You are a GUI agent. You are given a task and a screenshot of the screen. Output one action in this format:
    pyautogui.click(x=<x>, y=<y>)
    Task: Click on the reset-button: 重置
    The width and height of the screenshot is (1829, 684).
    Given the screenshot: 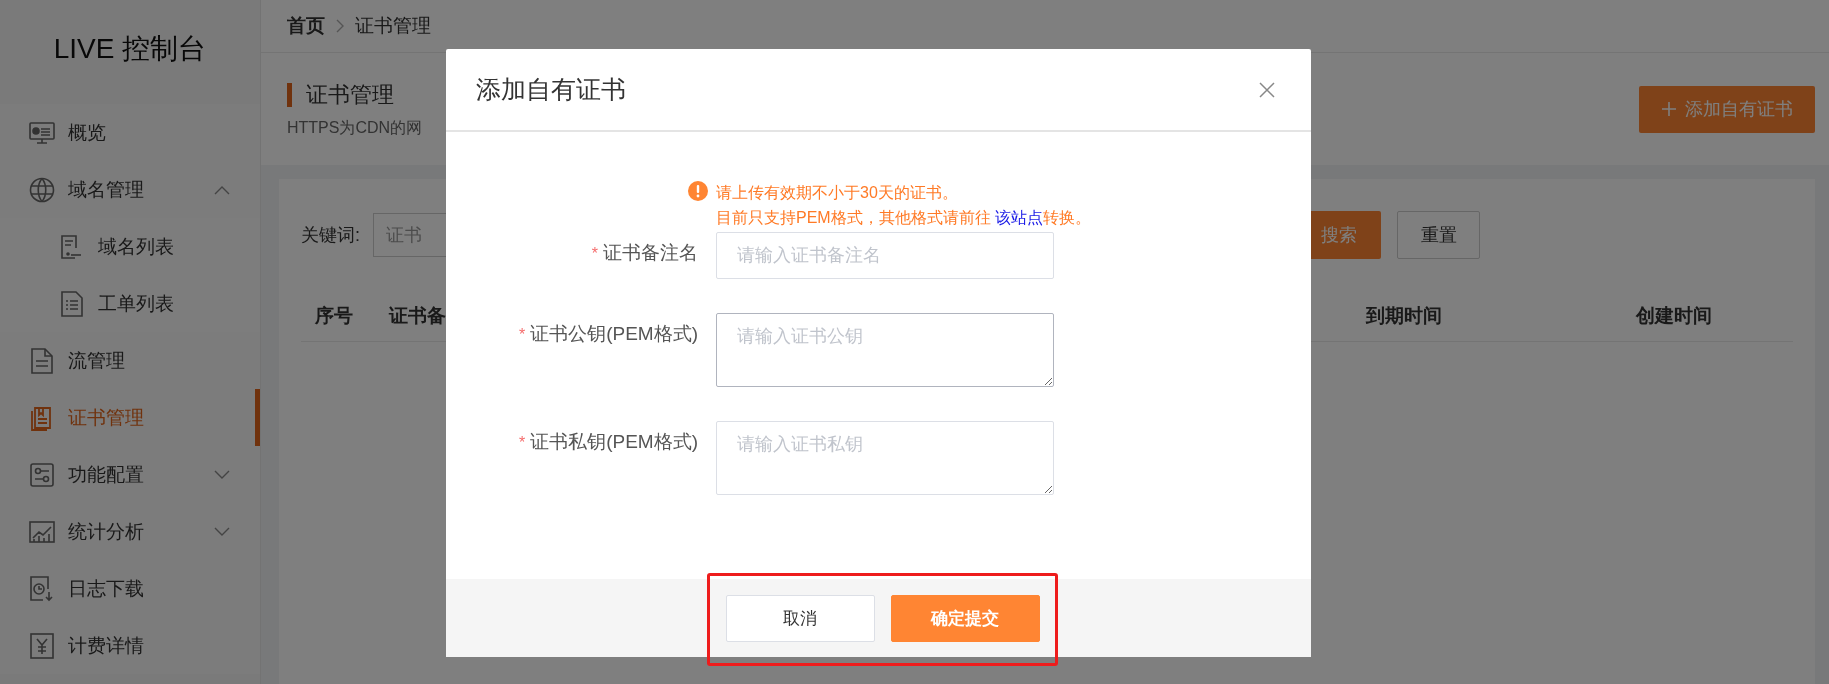 What is the action you would take?
    pyautogui.click(x=1438, y=235)
    